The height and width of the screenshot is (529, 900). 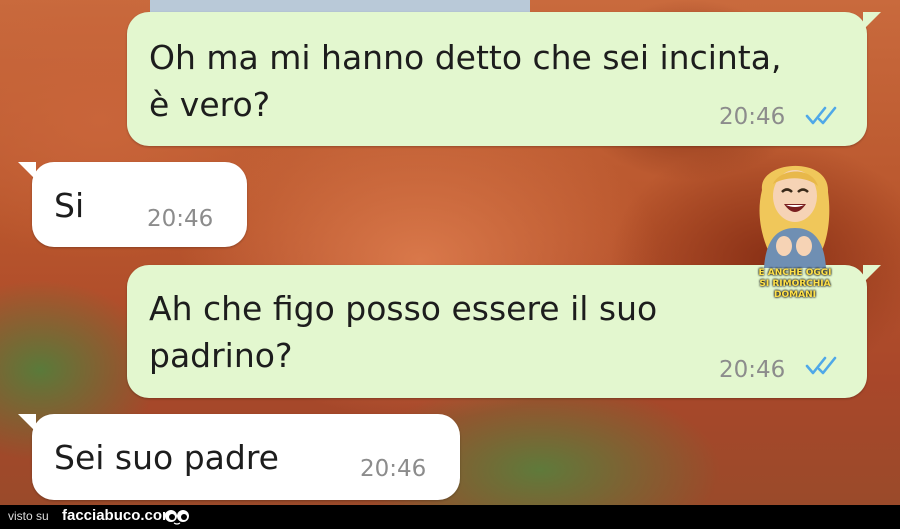 I want to click on sticker-caption: E ANCHE OGGI SI RIMORCHIA DOMANI, so click(x=795, y=284).